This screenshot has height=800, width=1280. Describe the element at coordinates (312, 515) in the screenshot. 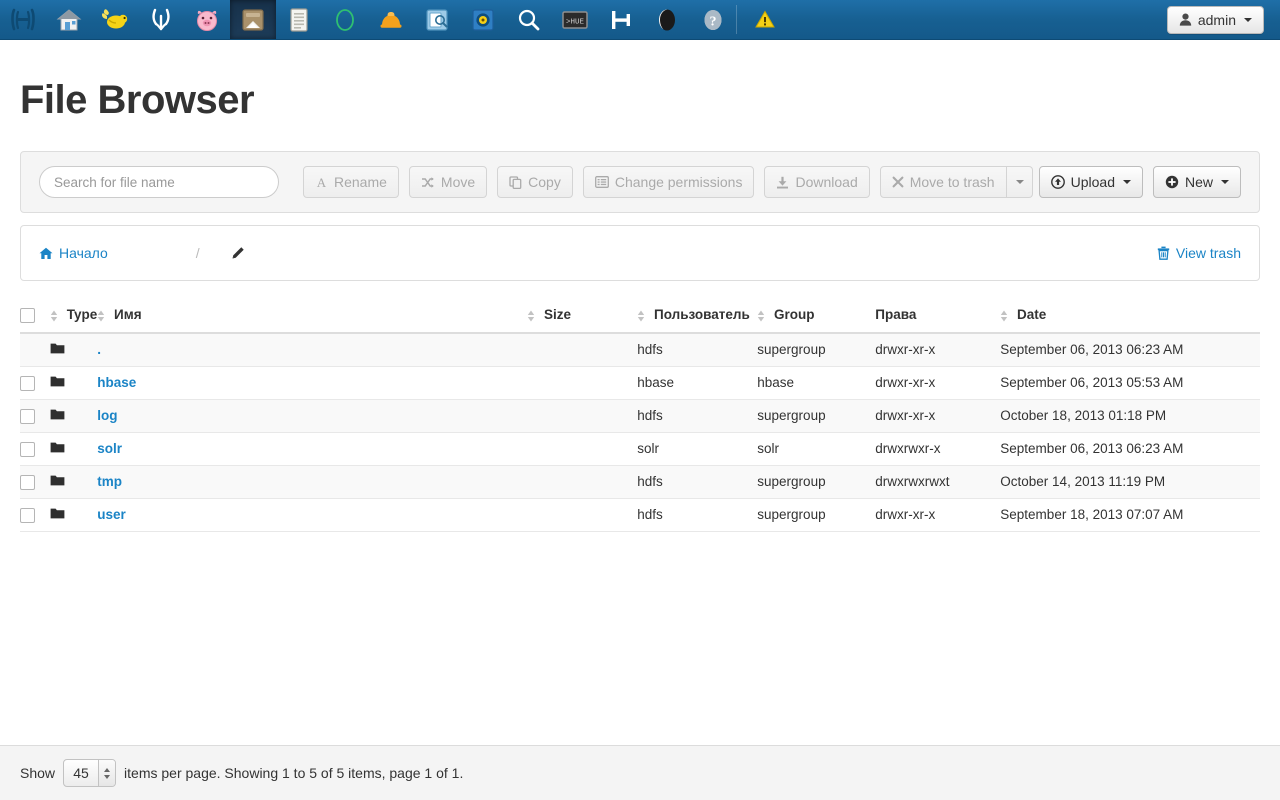

I see `row-name-cell: user` at that location.